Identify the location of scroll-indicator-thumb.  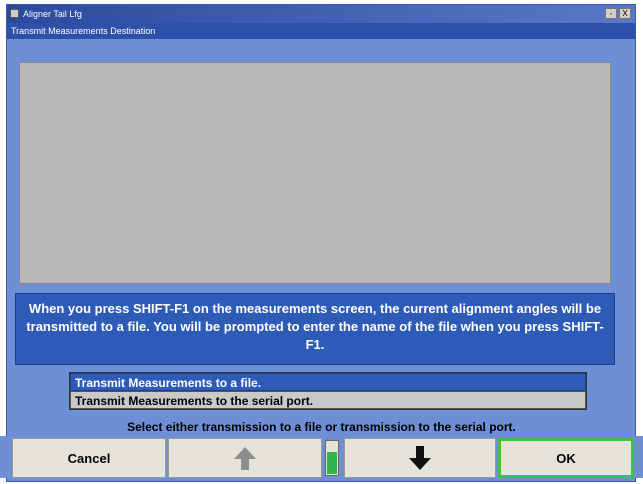
(332, 463).